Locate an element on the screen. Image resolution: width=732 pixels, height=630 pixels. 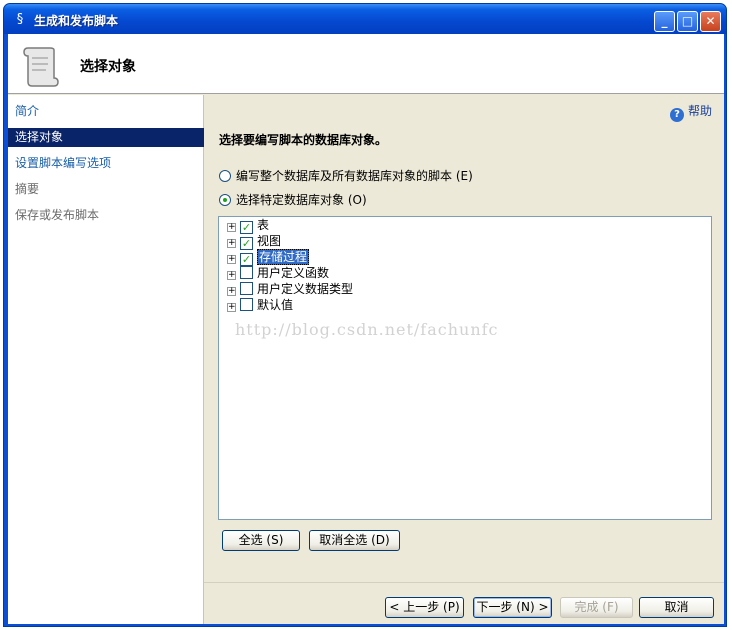
tree-item: + 用户定义数据类型 is located at coordinates (290, 289).